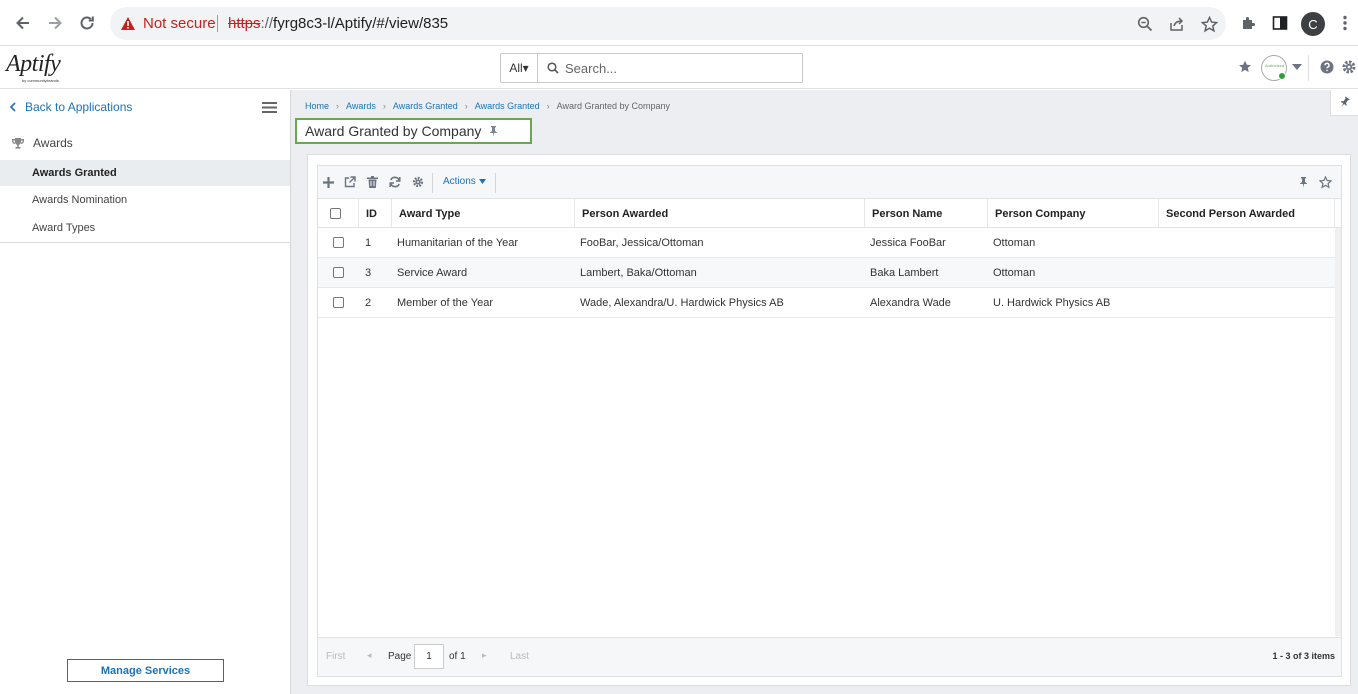 This screenshot has width=1358, height=694. What do you see at coordinates (925, 213) in the screenshot?
I see `column-header-person-name: Person Name` at bounding box center [925, 213].